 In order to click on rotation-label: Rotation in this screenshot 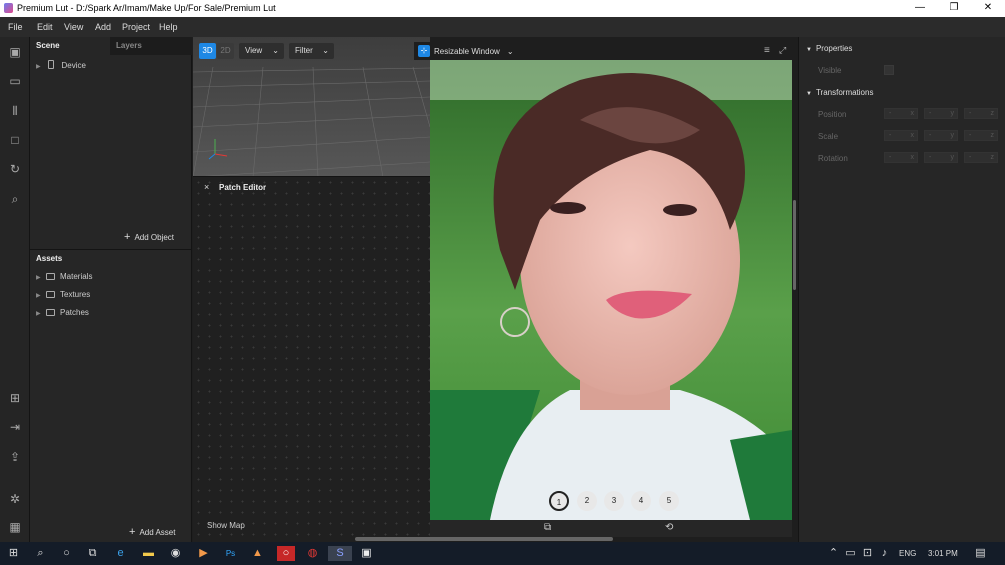, I will do `click(833, 158)`.